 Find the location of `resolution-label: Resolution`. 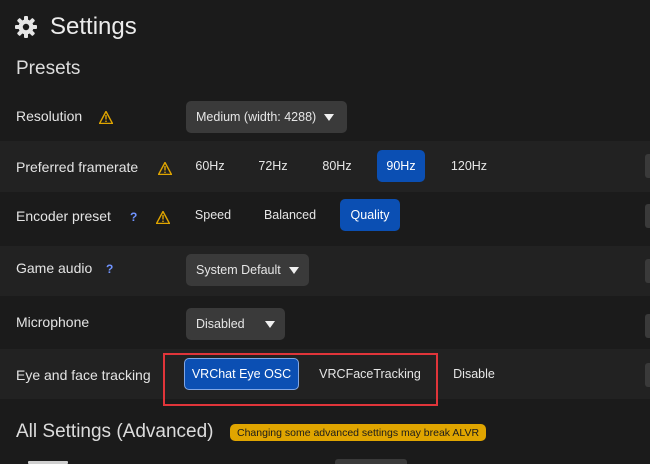

resolution-label: Resolution is located at coordinates (49, 116).